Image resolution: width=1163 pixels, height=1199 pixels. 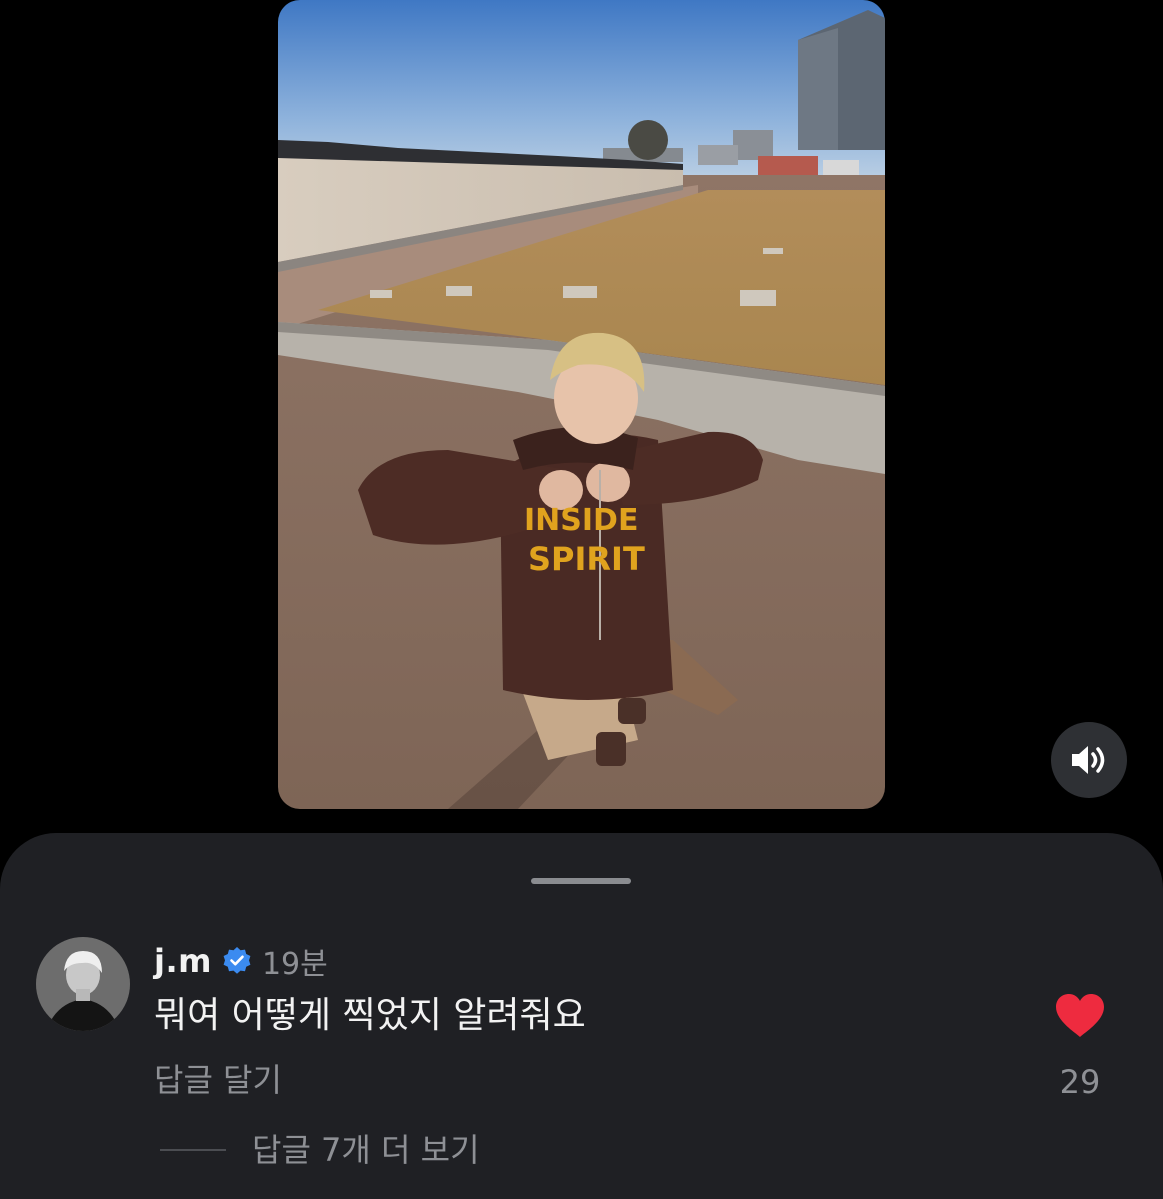 What do you see at coordinates (581, 520) in the screenshot?
I see `shirt-print-line1: INSIDE` at bounding box center [581, 520].